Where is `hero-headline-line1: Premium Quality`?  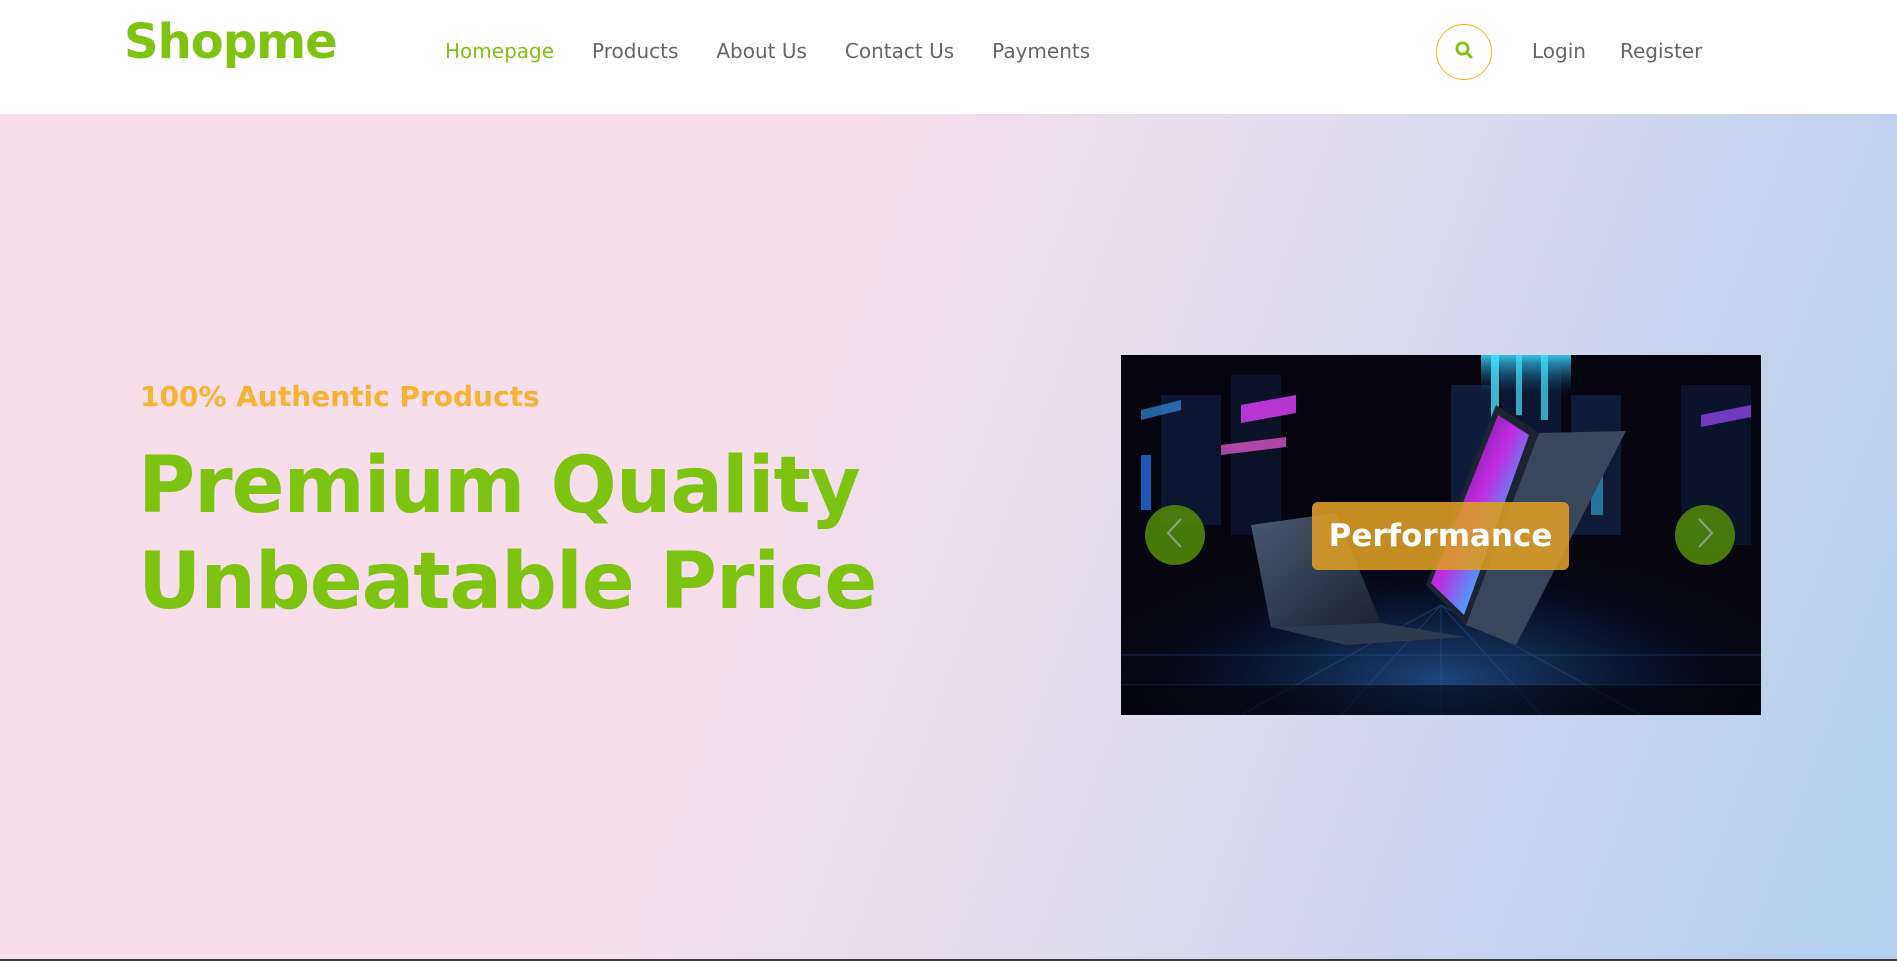 hero-headline-line1: Premium Quality is located at coordinates (499, 486).